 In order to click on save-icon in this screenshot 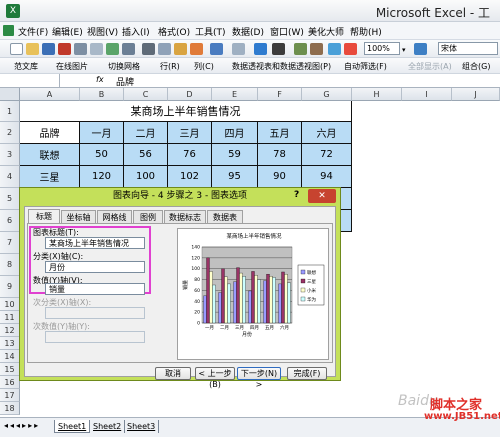, I will do `click(48, 49)`.